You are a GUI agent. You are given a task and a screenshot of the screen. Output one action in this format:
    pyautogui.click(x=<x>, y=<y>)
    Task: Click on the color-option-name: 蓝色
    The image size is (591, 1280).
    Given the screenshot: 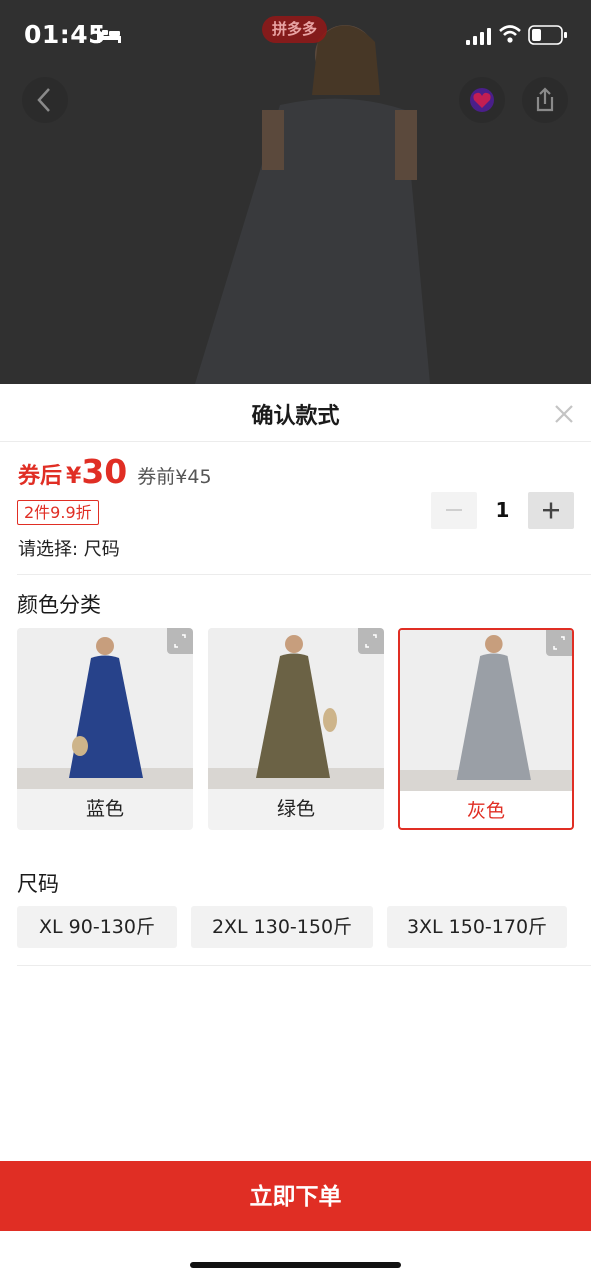 What is the action you would take?
    pyautogui.click(x=104, y=809)
    